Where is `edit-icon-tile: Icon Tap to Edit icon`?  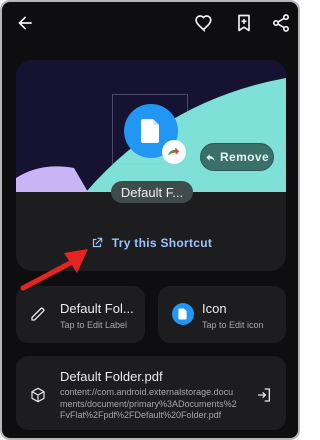 edit-icon-tile: Icon Tap to Edit icon is located at coordinates (222, 314).